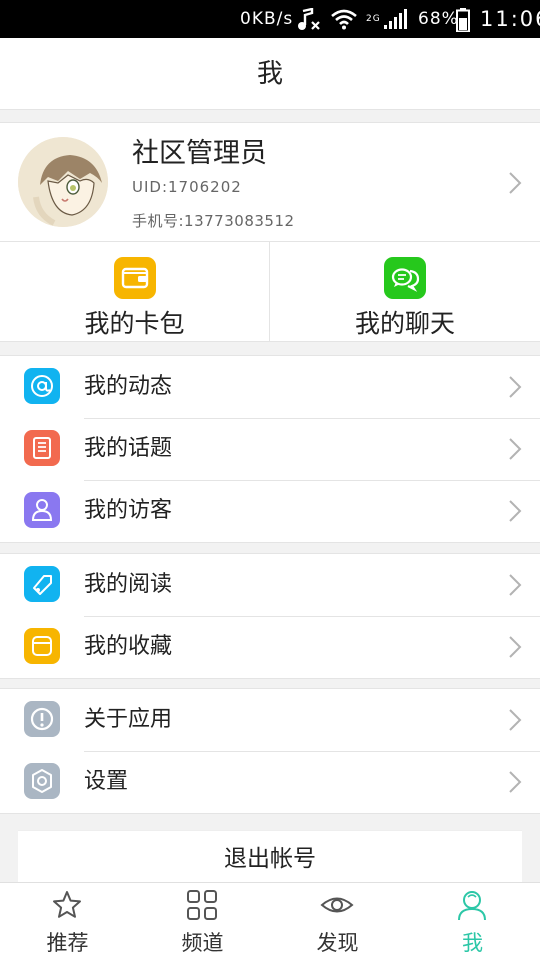 This screenshot has height=960, width=540. I want to click on menu-item-label: 我的访客, so click(128, 510).